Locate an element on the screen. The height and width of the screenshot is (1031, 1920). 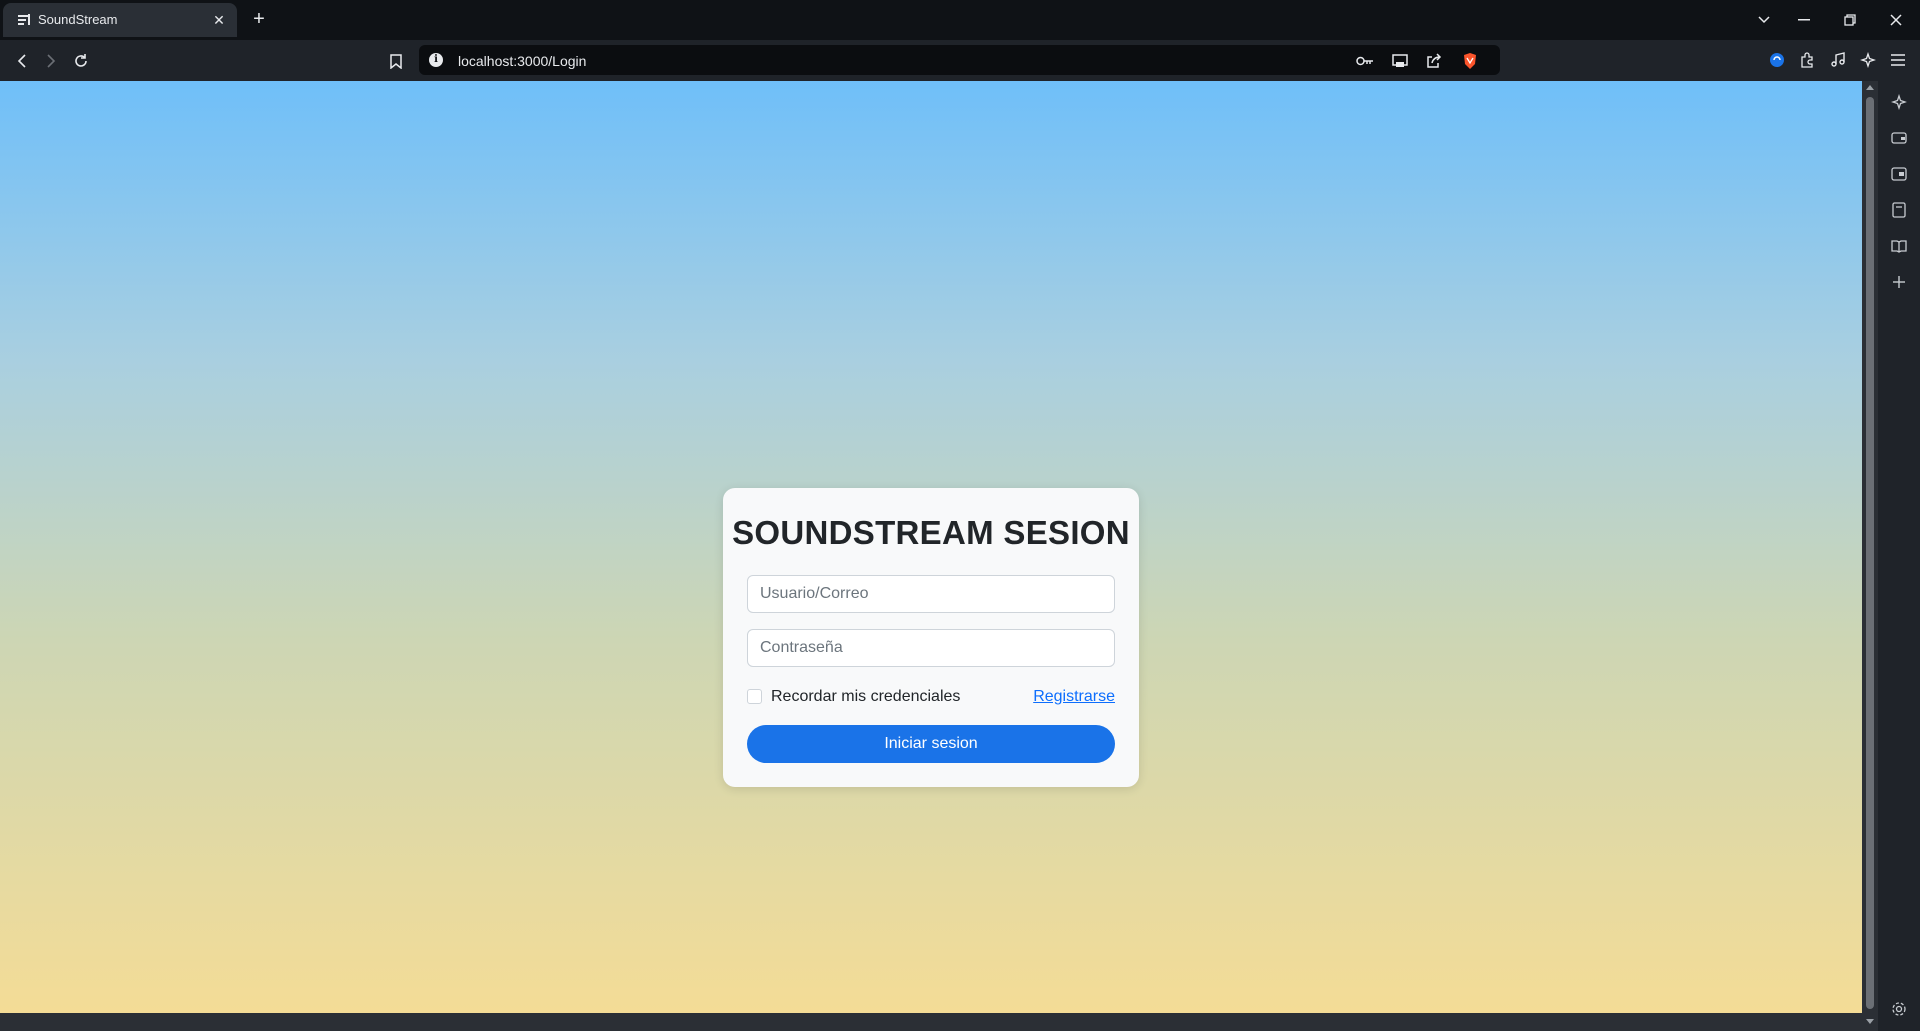
remember-checkbox is located at coordinates (754, 696).